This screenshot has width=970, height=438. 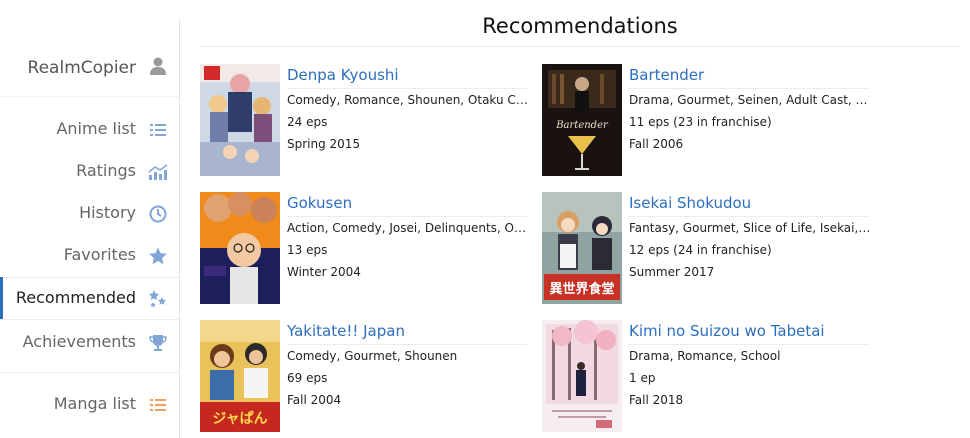 What do you see at coordinates (307, 122) in the screenshot?
I see `anime-episodes: 24 eps` at bounding box center [307, 122].